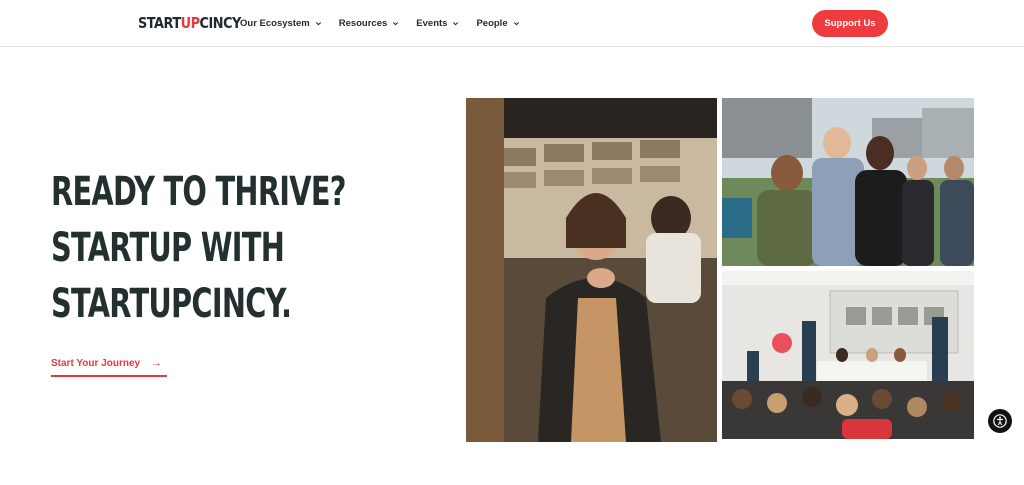 This screenshot has width=1024, height=485. I want to click on logo-start-text: START, so click(159, 23).